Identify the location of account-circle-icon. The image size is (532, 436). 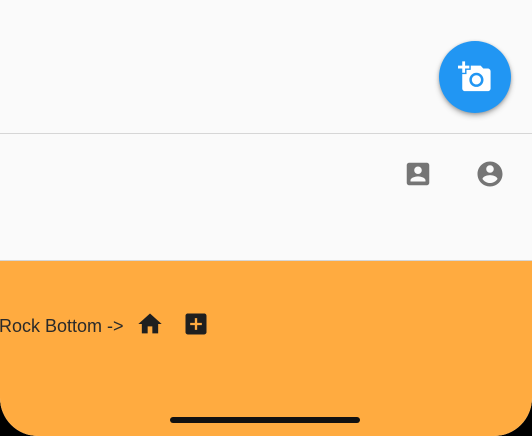
(490, 176).